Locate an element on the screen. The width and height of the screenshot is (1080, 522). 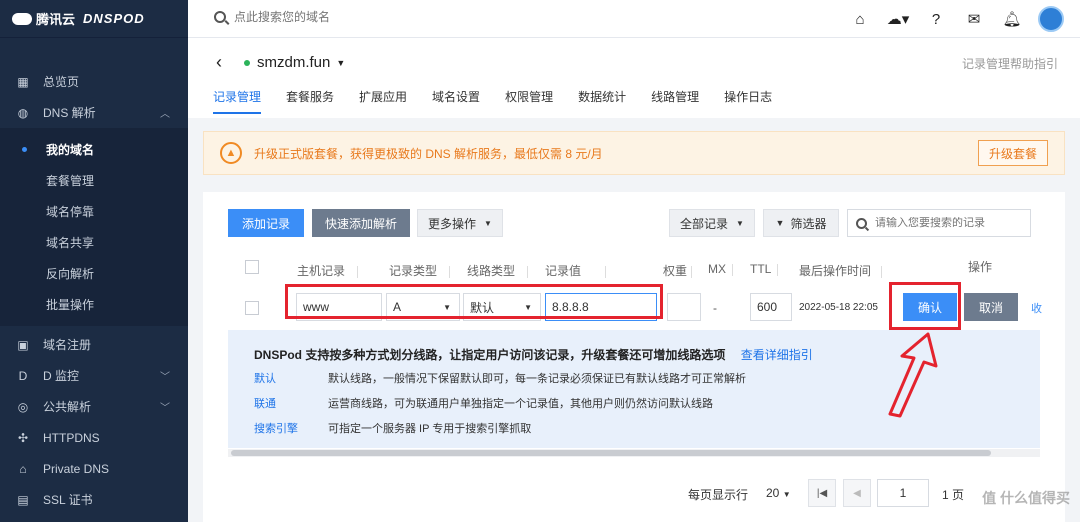
public-dns-icon: ◎ is located at coordinates (23, 406).